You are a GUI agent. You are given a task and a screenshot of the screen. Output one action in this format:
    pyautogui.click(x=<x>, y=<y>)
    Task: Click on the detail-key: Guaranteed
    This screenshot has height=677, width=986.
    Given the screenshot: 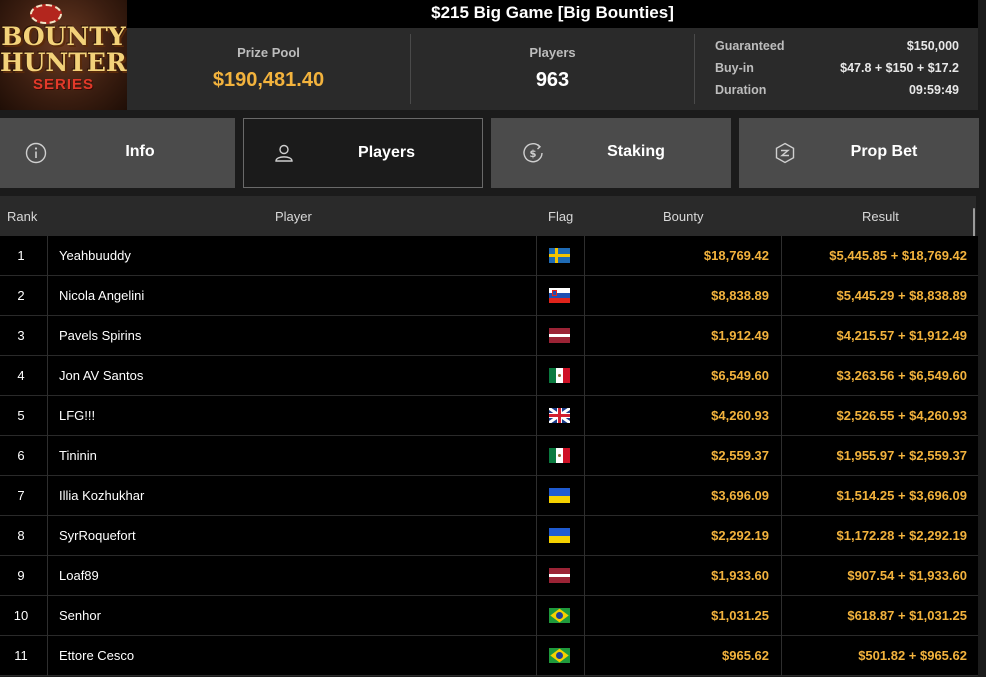 What is the action you would take?
    pyautogui.click(x=750, y=46)
    